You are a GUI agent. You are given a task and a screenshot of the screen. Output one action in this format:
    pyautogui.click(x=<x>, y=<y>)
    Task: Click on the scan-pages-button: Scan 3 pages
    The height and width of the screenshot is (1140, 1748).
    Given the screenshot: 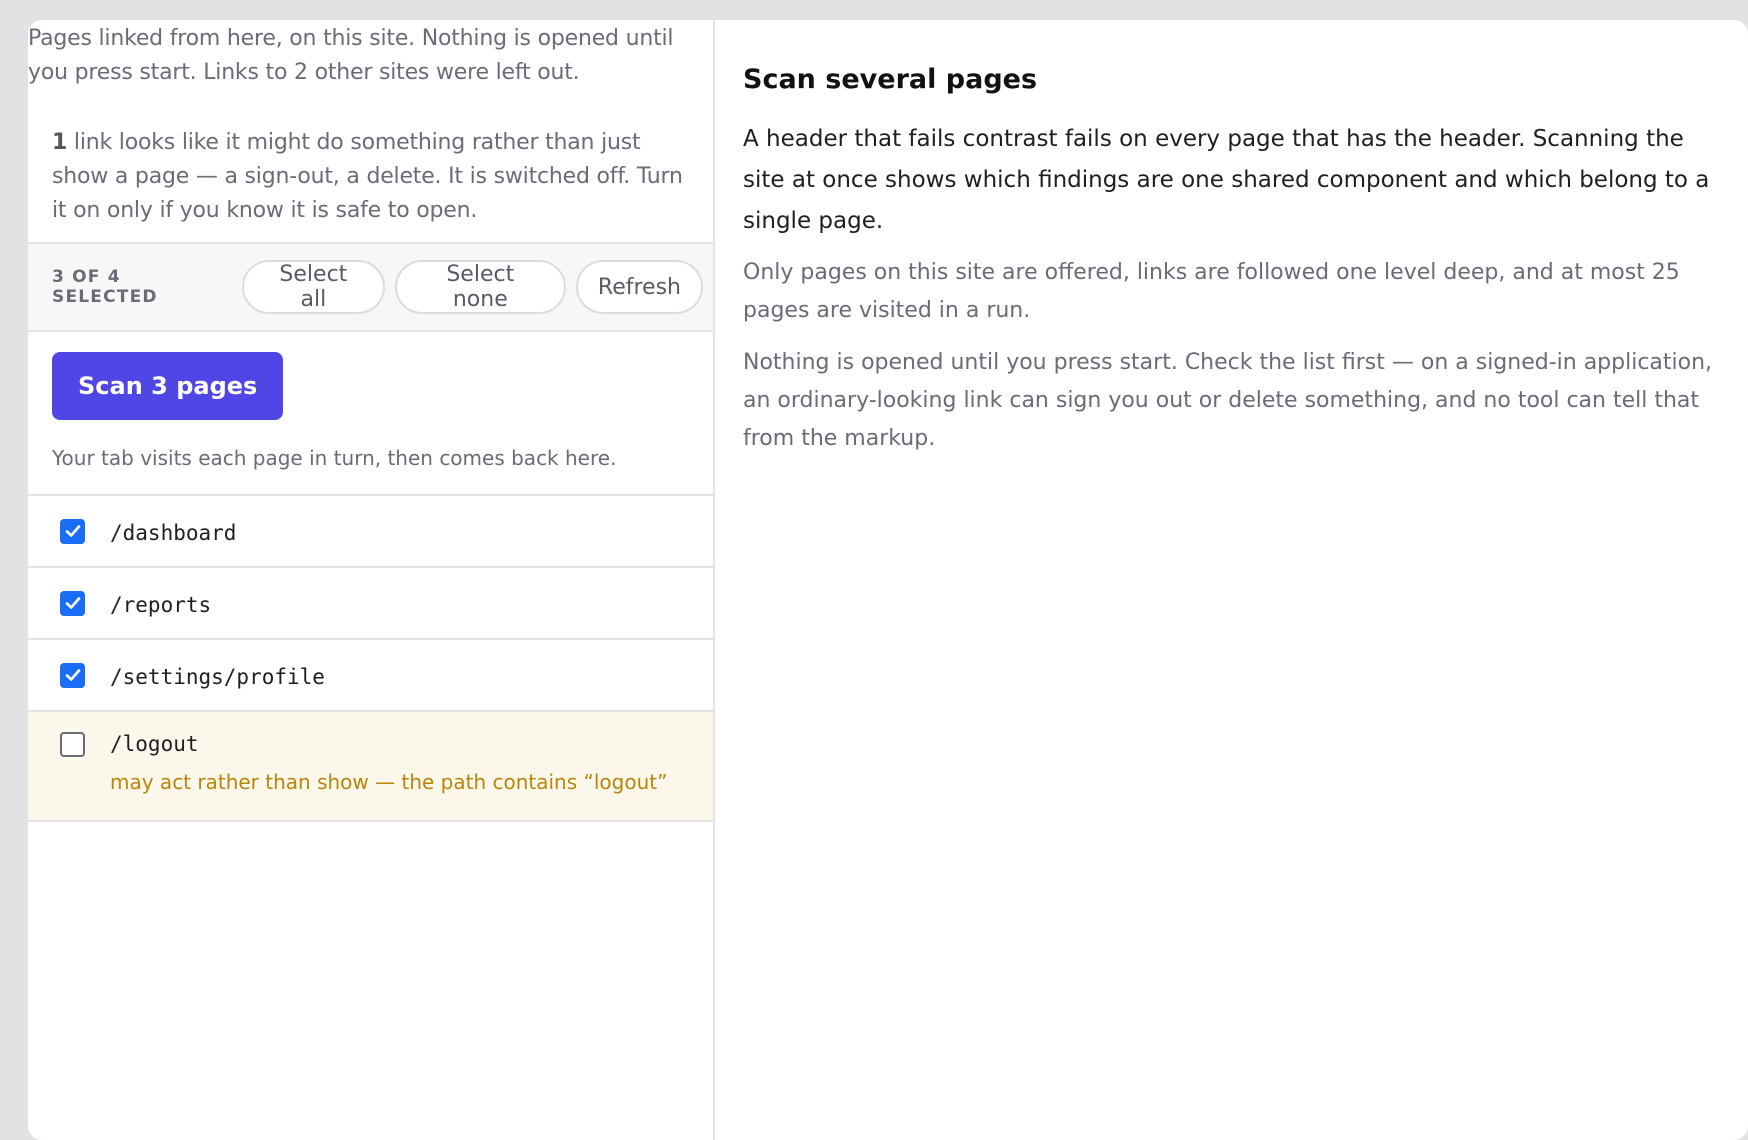 What is the action you would take?
    pyautogui.click(x=168, y=386)
    